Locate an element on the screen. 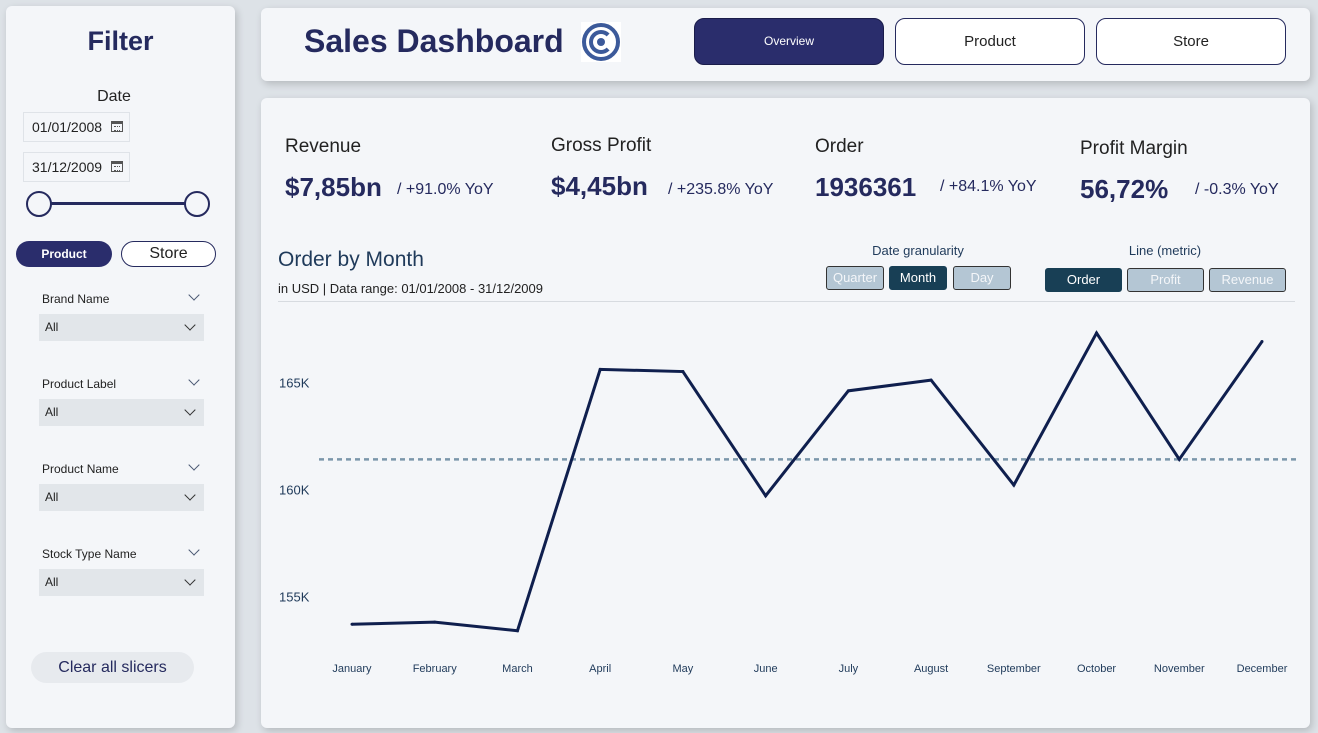 The height and width of the screenshot is (733, 1318). kpi-revenue-value: $7,85bn is located at coordinates (333, 187).